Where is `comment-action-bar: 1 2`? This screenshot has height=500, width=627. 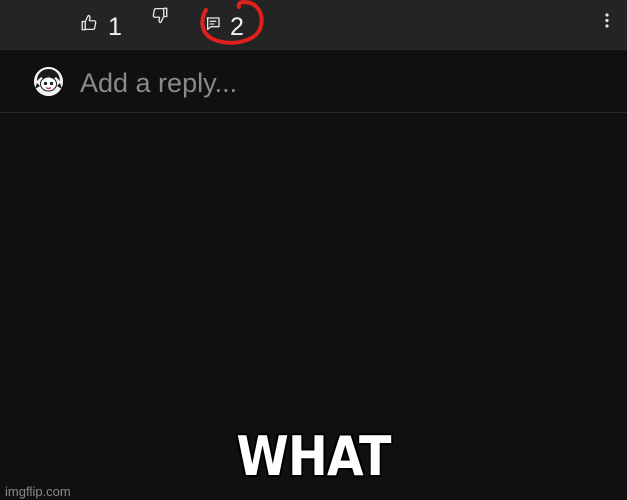 comment-action-bar: 1 2 is located at coordinates (313, 25).